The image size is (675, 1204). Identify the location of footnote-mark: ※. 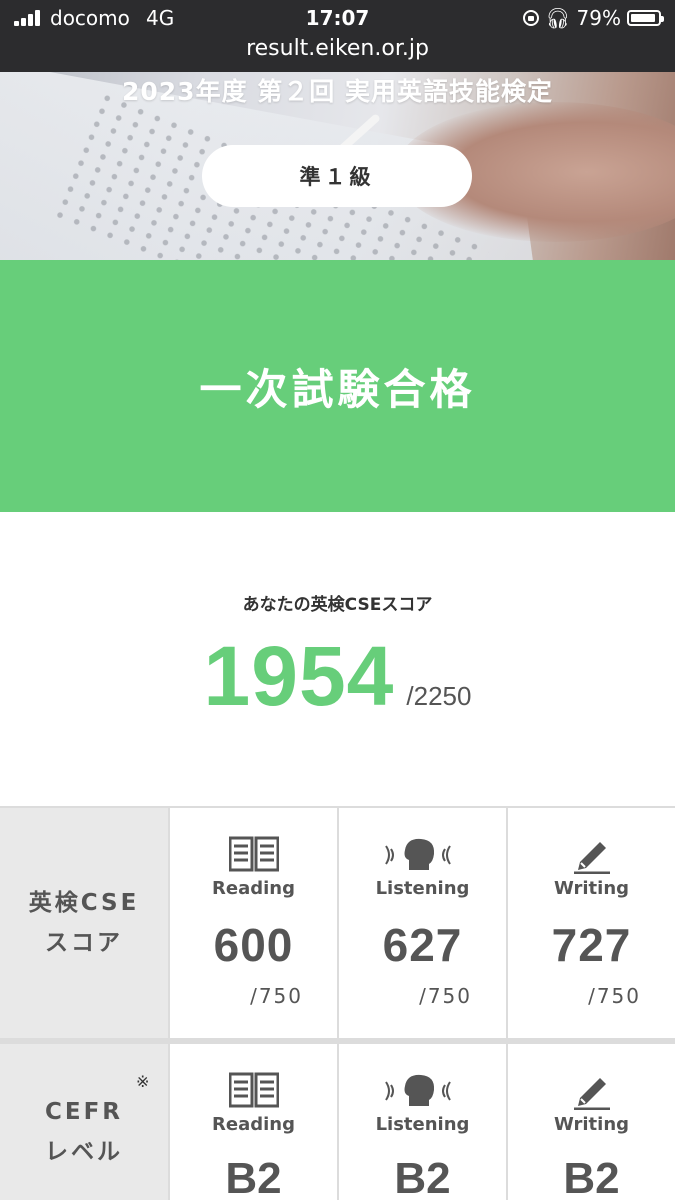
(143, 1081).